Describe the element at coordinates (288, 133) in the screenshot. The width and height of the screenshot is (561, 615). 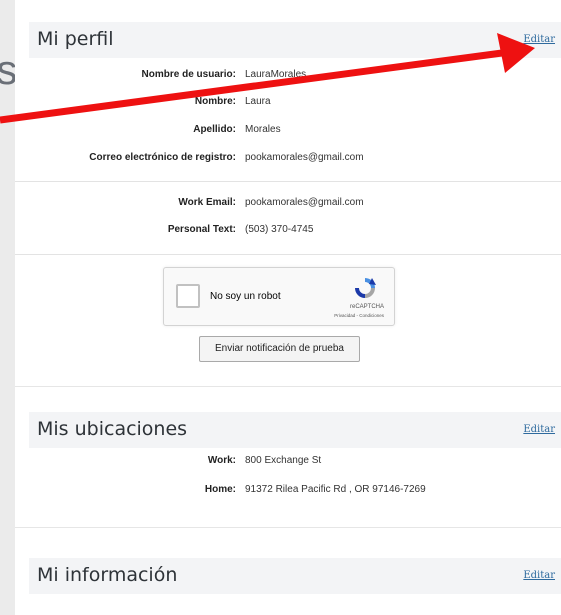
I see `profile-row-last-name: Apellido: Morales` at that location.